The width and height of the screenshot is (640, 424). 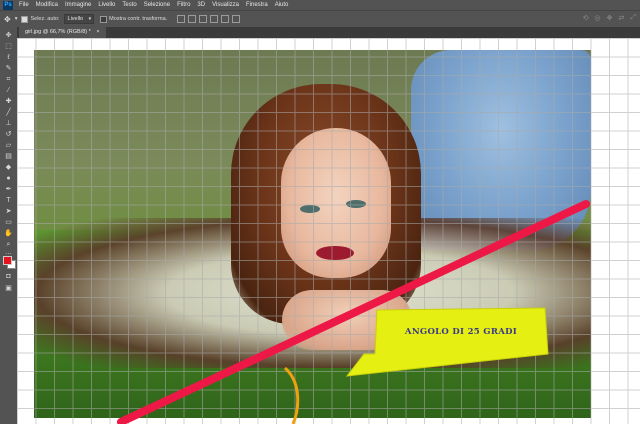 What do you see at coordinates (47, 5) in the screenshot?
I see `menu-modifica: Modifica` at bounding box center [47, 5].